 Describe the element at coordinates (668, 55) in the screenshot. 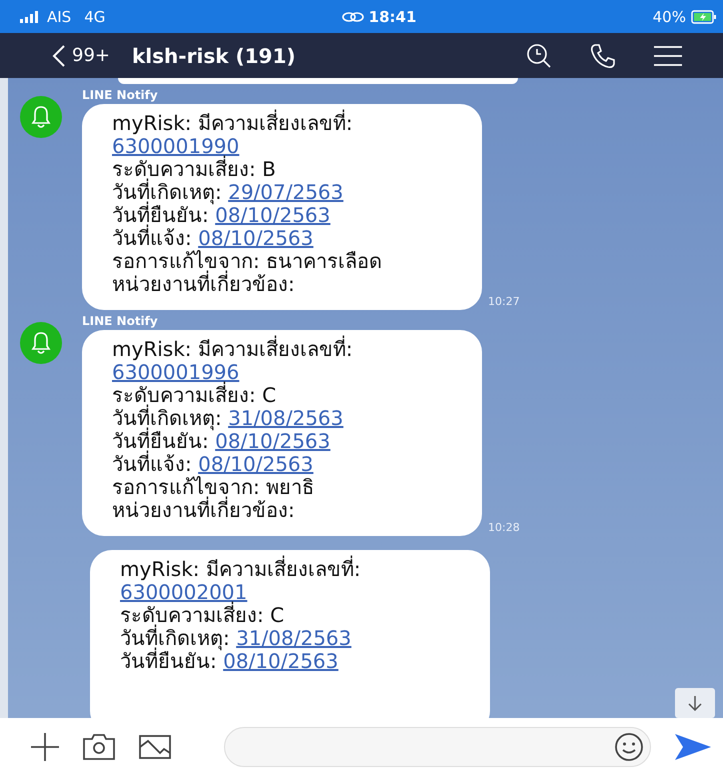

I see `menu-icon` at that location.